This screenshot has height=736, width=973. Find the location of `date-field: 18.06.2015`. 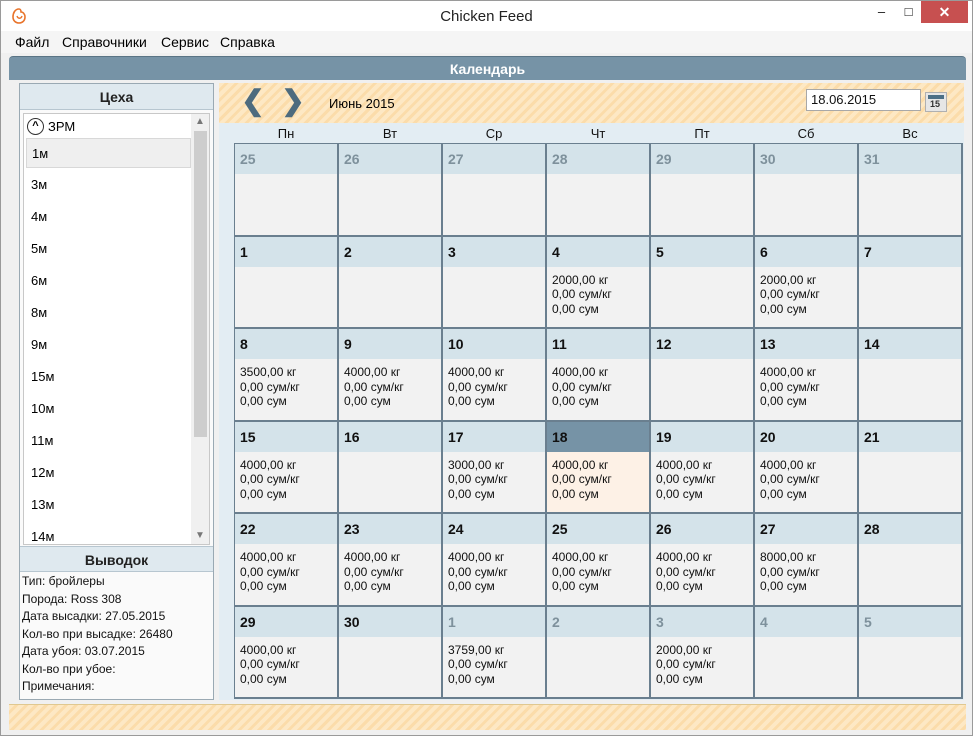

date-field: 18.06.2015 is located at coordinates (863, 100).